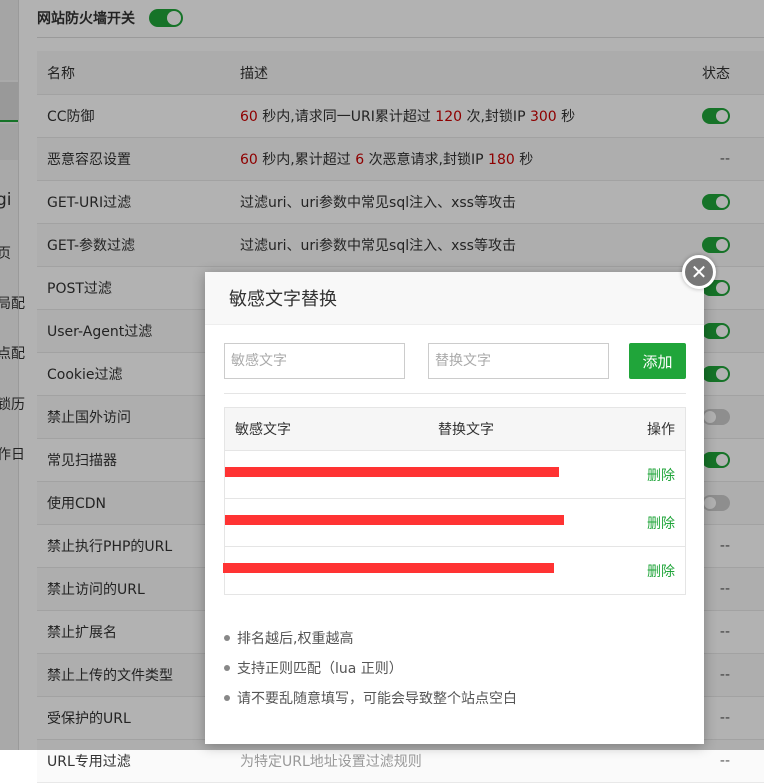  I want to click on tip-item: 请不要乱随意填写，可能会导致整个站点空白, so click(370, 699).